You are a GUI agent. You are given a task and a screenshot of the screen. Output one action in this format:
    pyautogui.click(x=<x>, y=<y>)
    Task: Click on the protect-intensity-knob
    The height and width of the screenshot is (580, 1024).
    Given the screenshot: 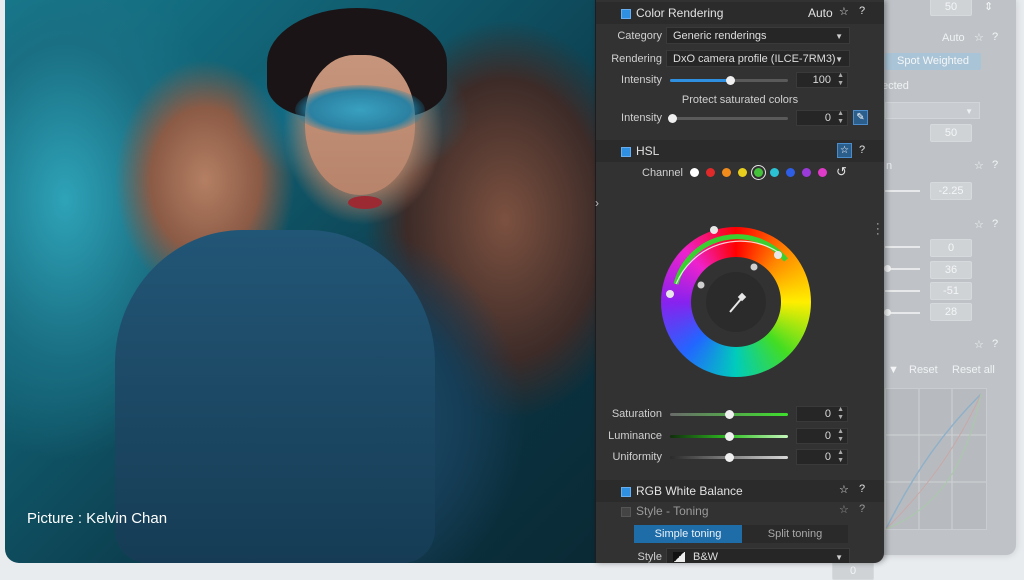 What is the action you would take?
    pyautogui.click(x=672, y=118)
    